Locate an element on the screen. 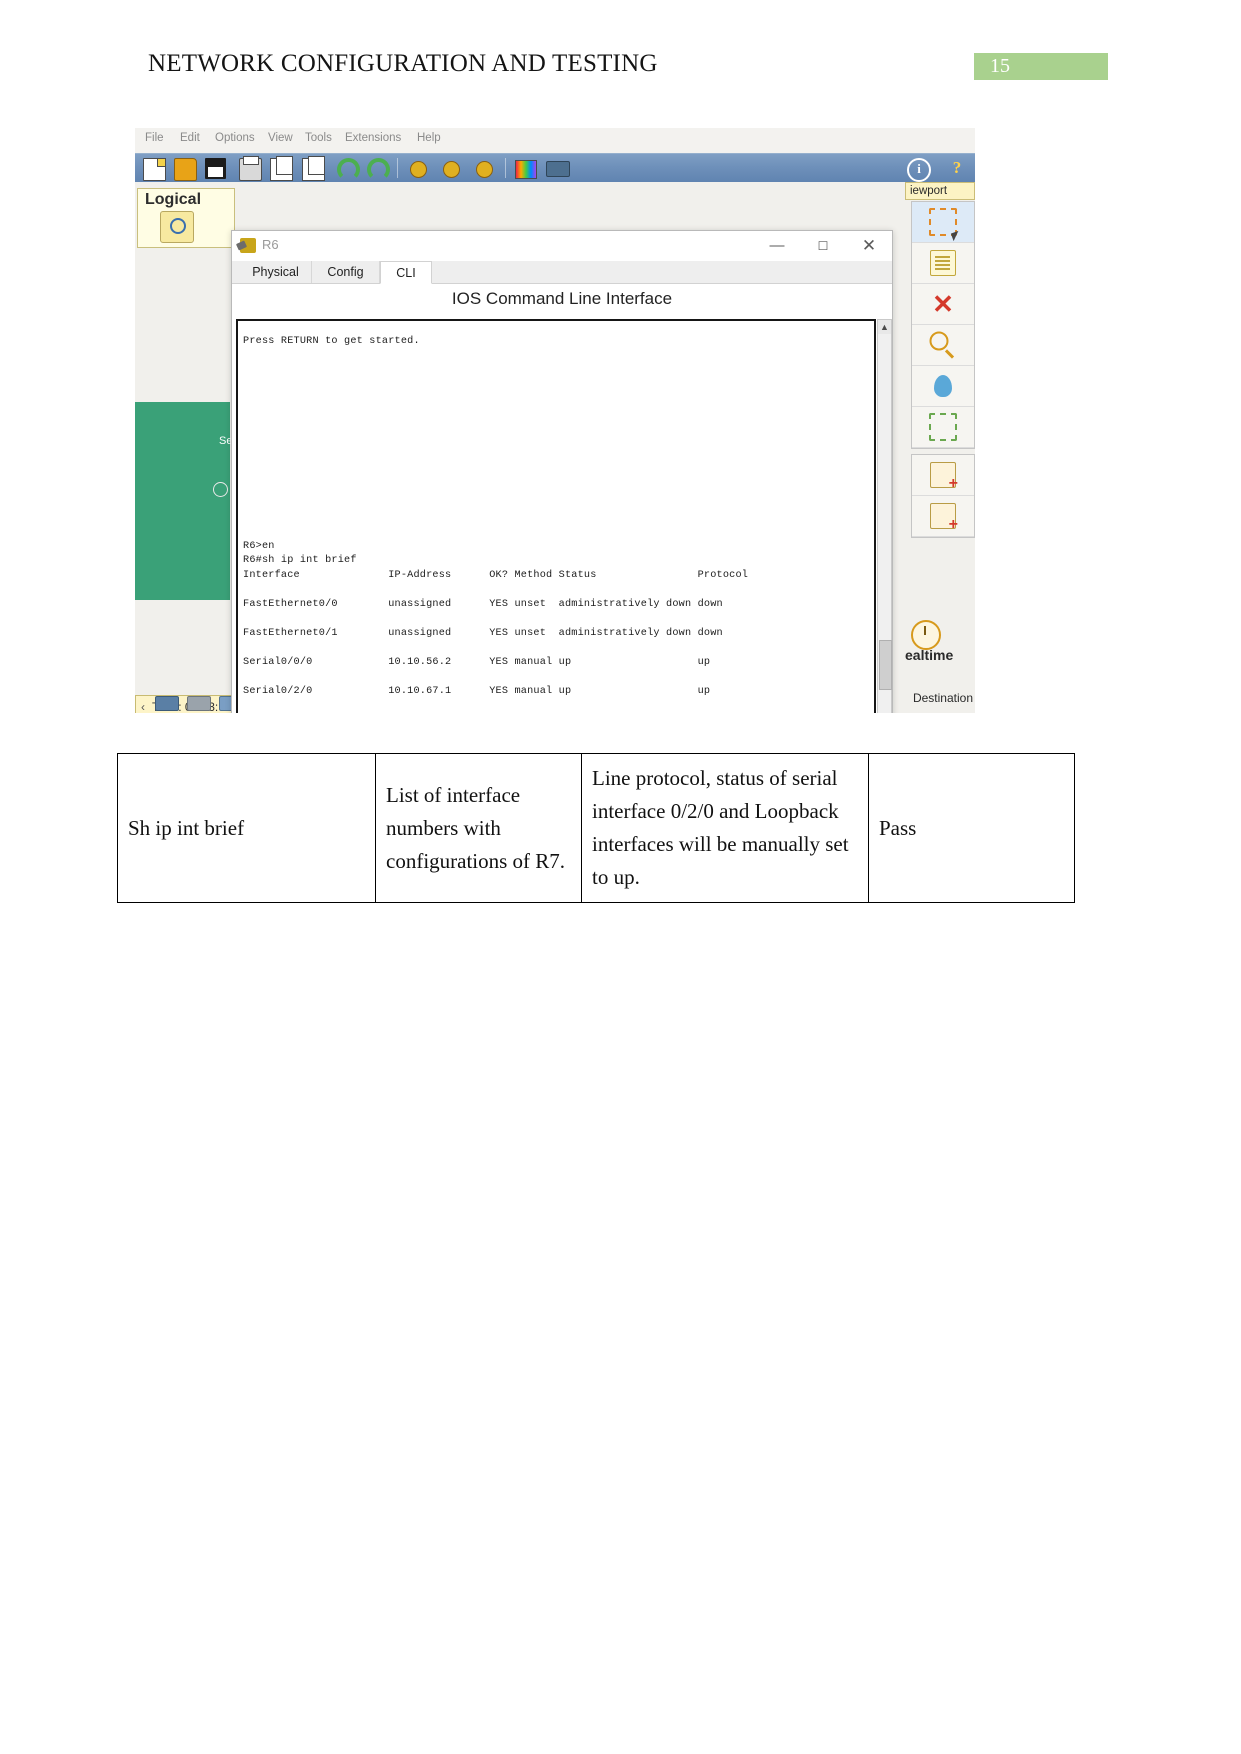 The width and height of the screenshot is (1241, 1754). realtime-label: ealtime is located at coordinates (929, 655).